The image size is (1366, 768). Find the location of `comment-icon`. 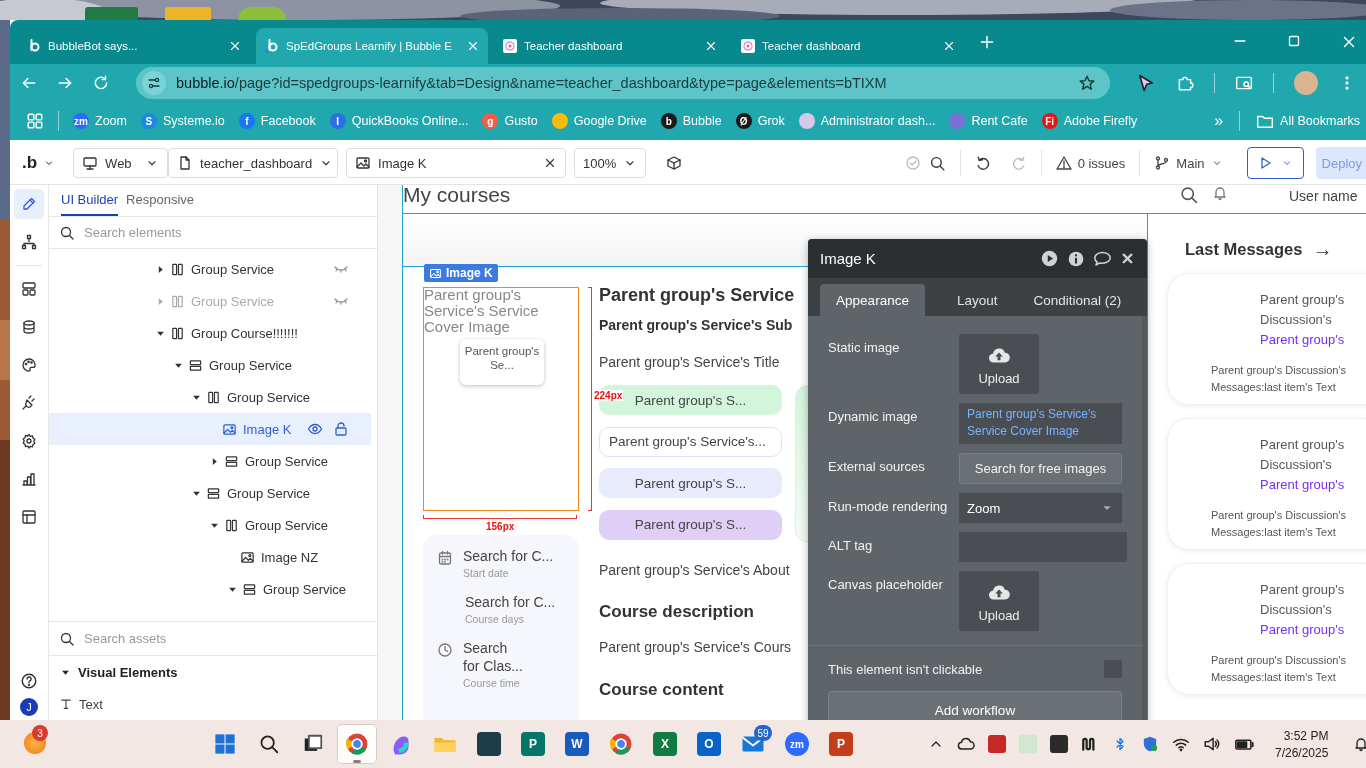

comment-icon is located at coordinates (1102, 258).